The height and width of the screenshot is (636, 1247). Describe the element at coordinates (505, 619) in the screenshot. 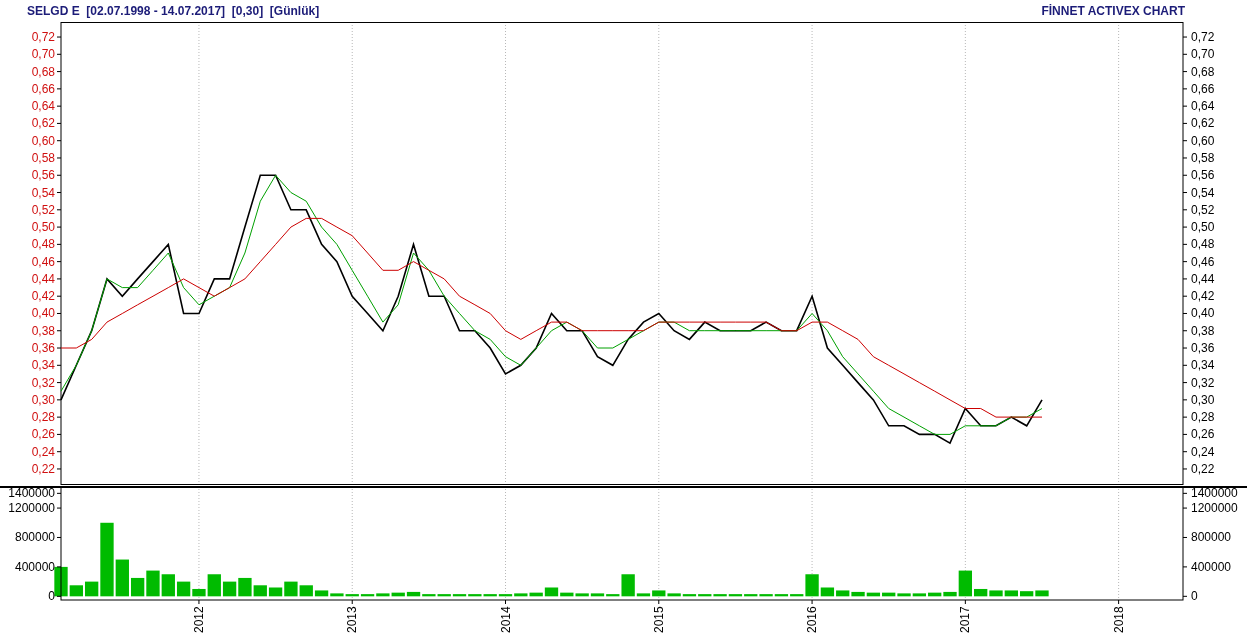

I see `axis-label: 2014` at that location.